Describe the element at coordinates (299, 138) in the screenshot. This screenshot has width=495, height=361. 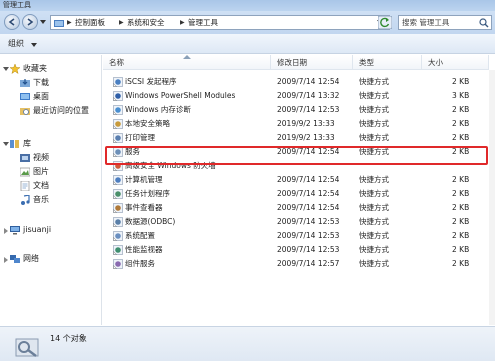
I see `file-row: 打印管理 2019/9/2 13:33 快捷方式 2 KB` at that location.